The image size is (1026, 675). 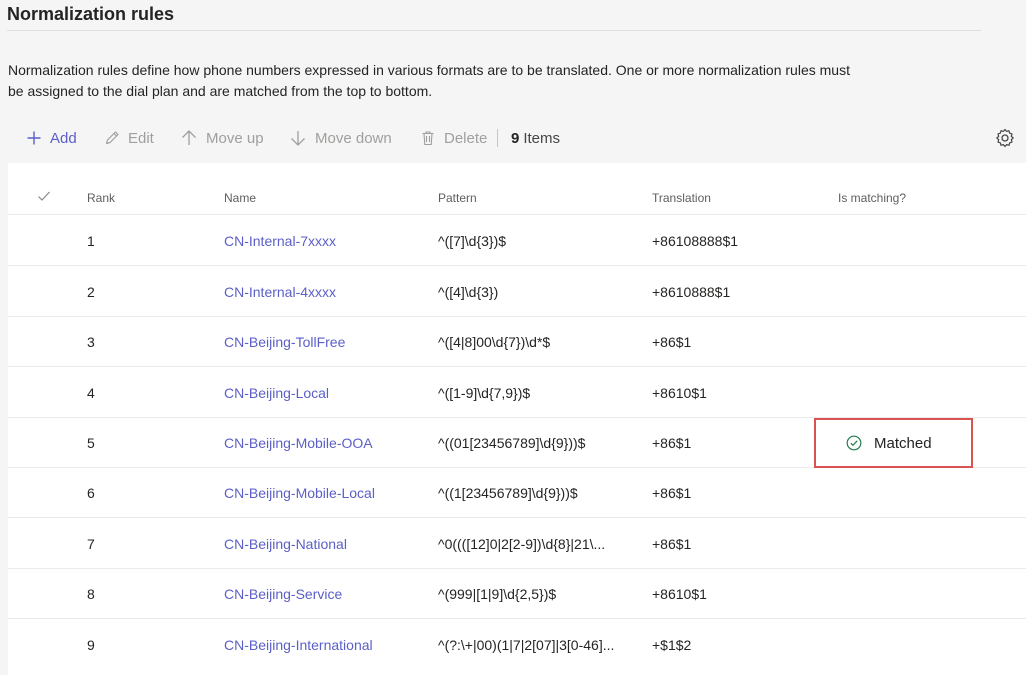 What do you see at coordinates (672, 645) in the screenshot?
I see `translation-cell: +$1$2` at bounding box center [672, 645].